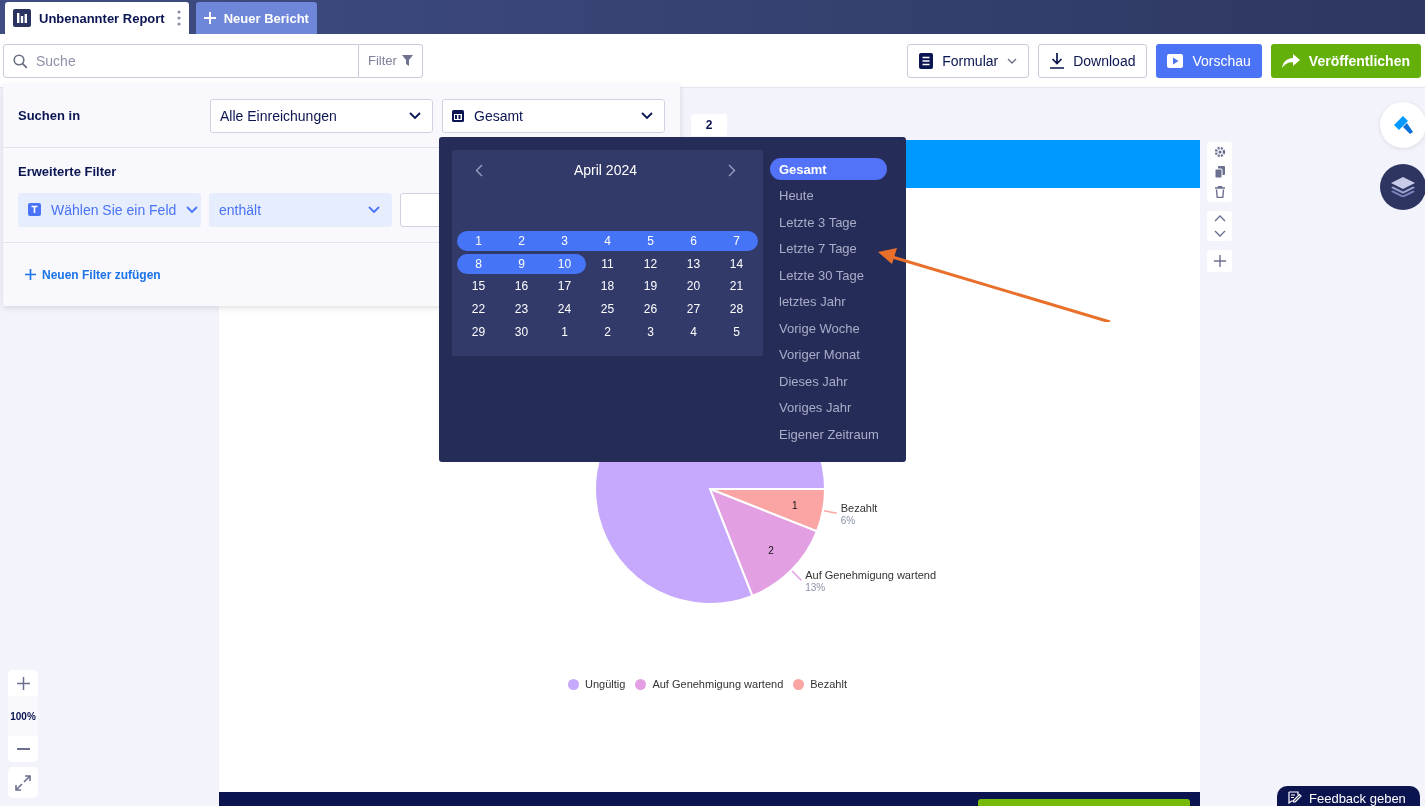 This screenshot has width=1425, height=806. Describe the element at coordinates (736, 263) in the screenshot. I see `calendar-day: 14` at that location.